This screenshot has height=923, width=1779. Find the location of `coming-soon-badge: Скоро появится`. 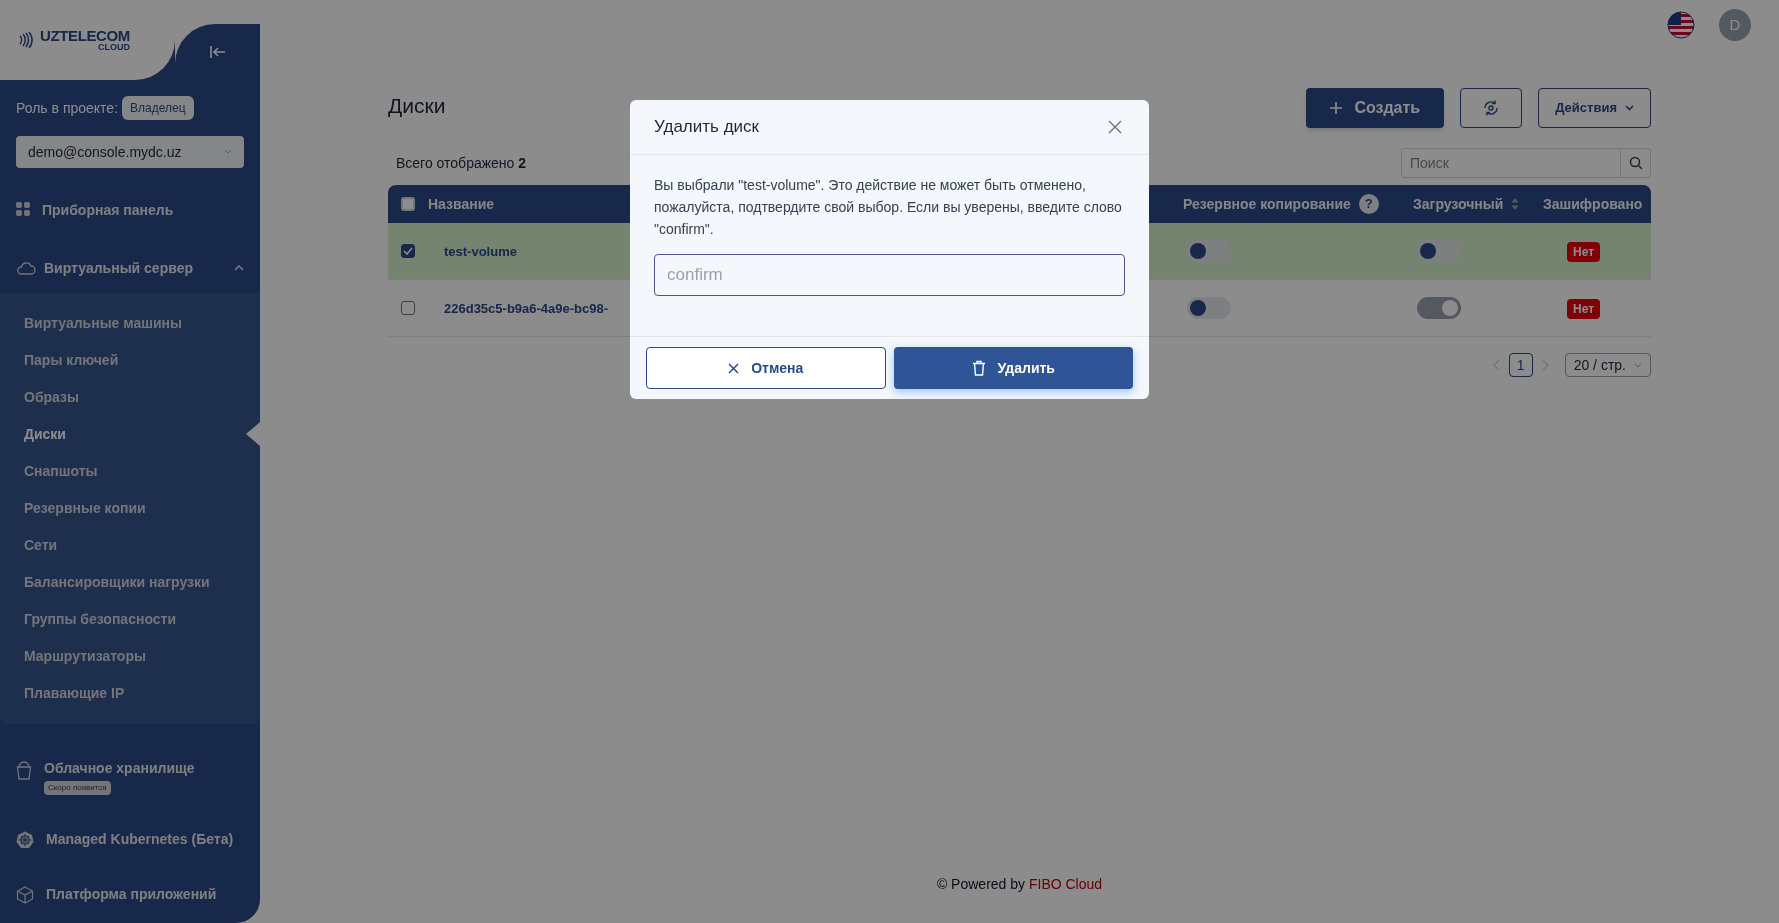

coming-soon-badge: Скоро появится is located at coordinates (77, 788).